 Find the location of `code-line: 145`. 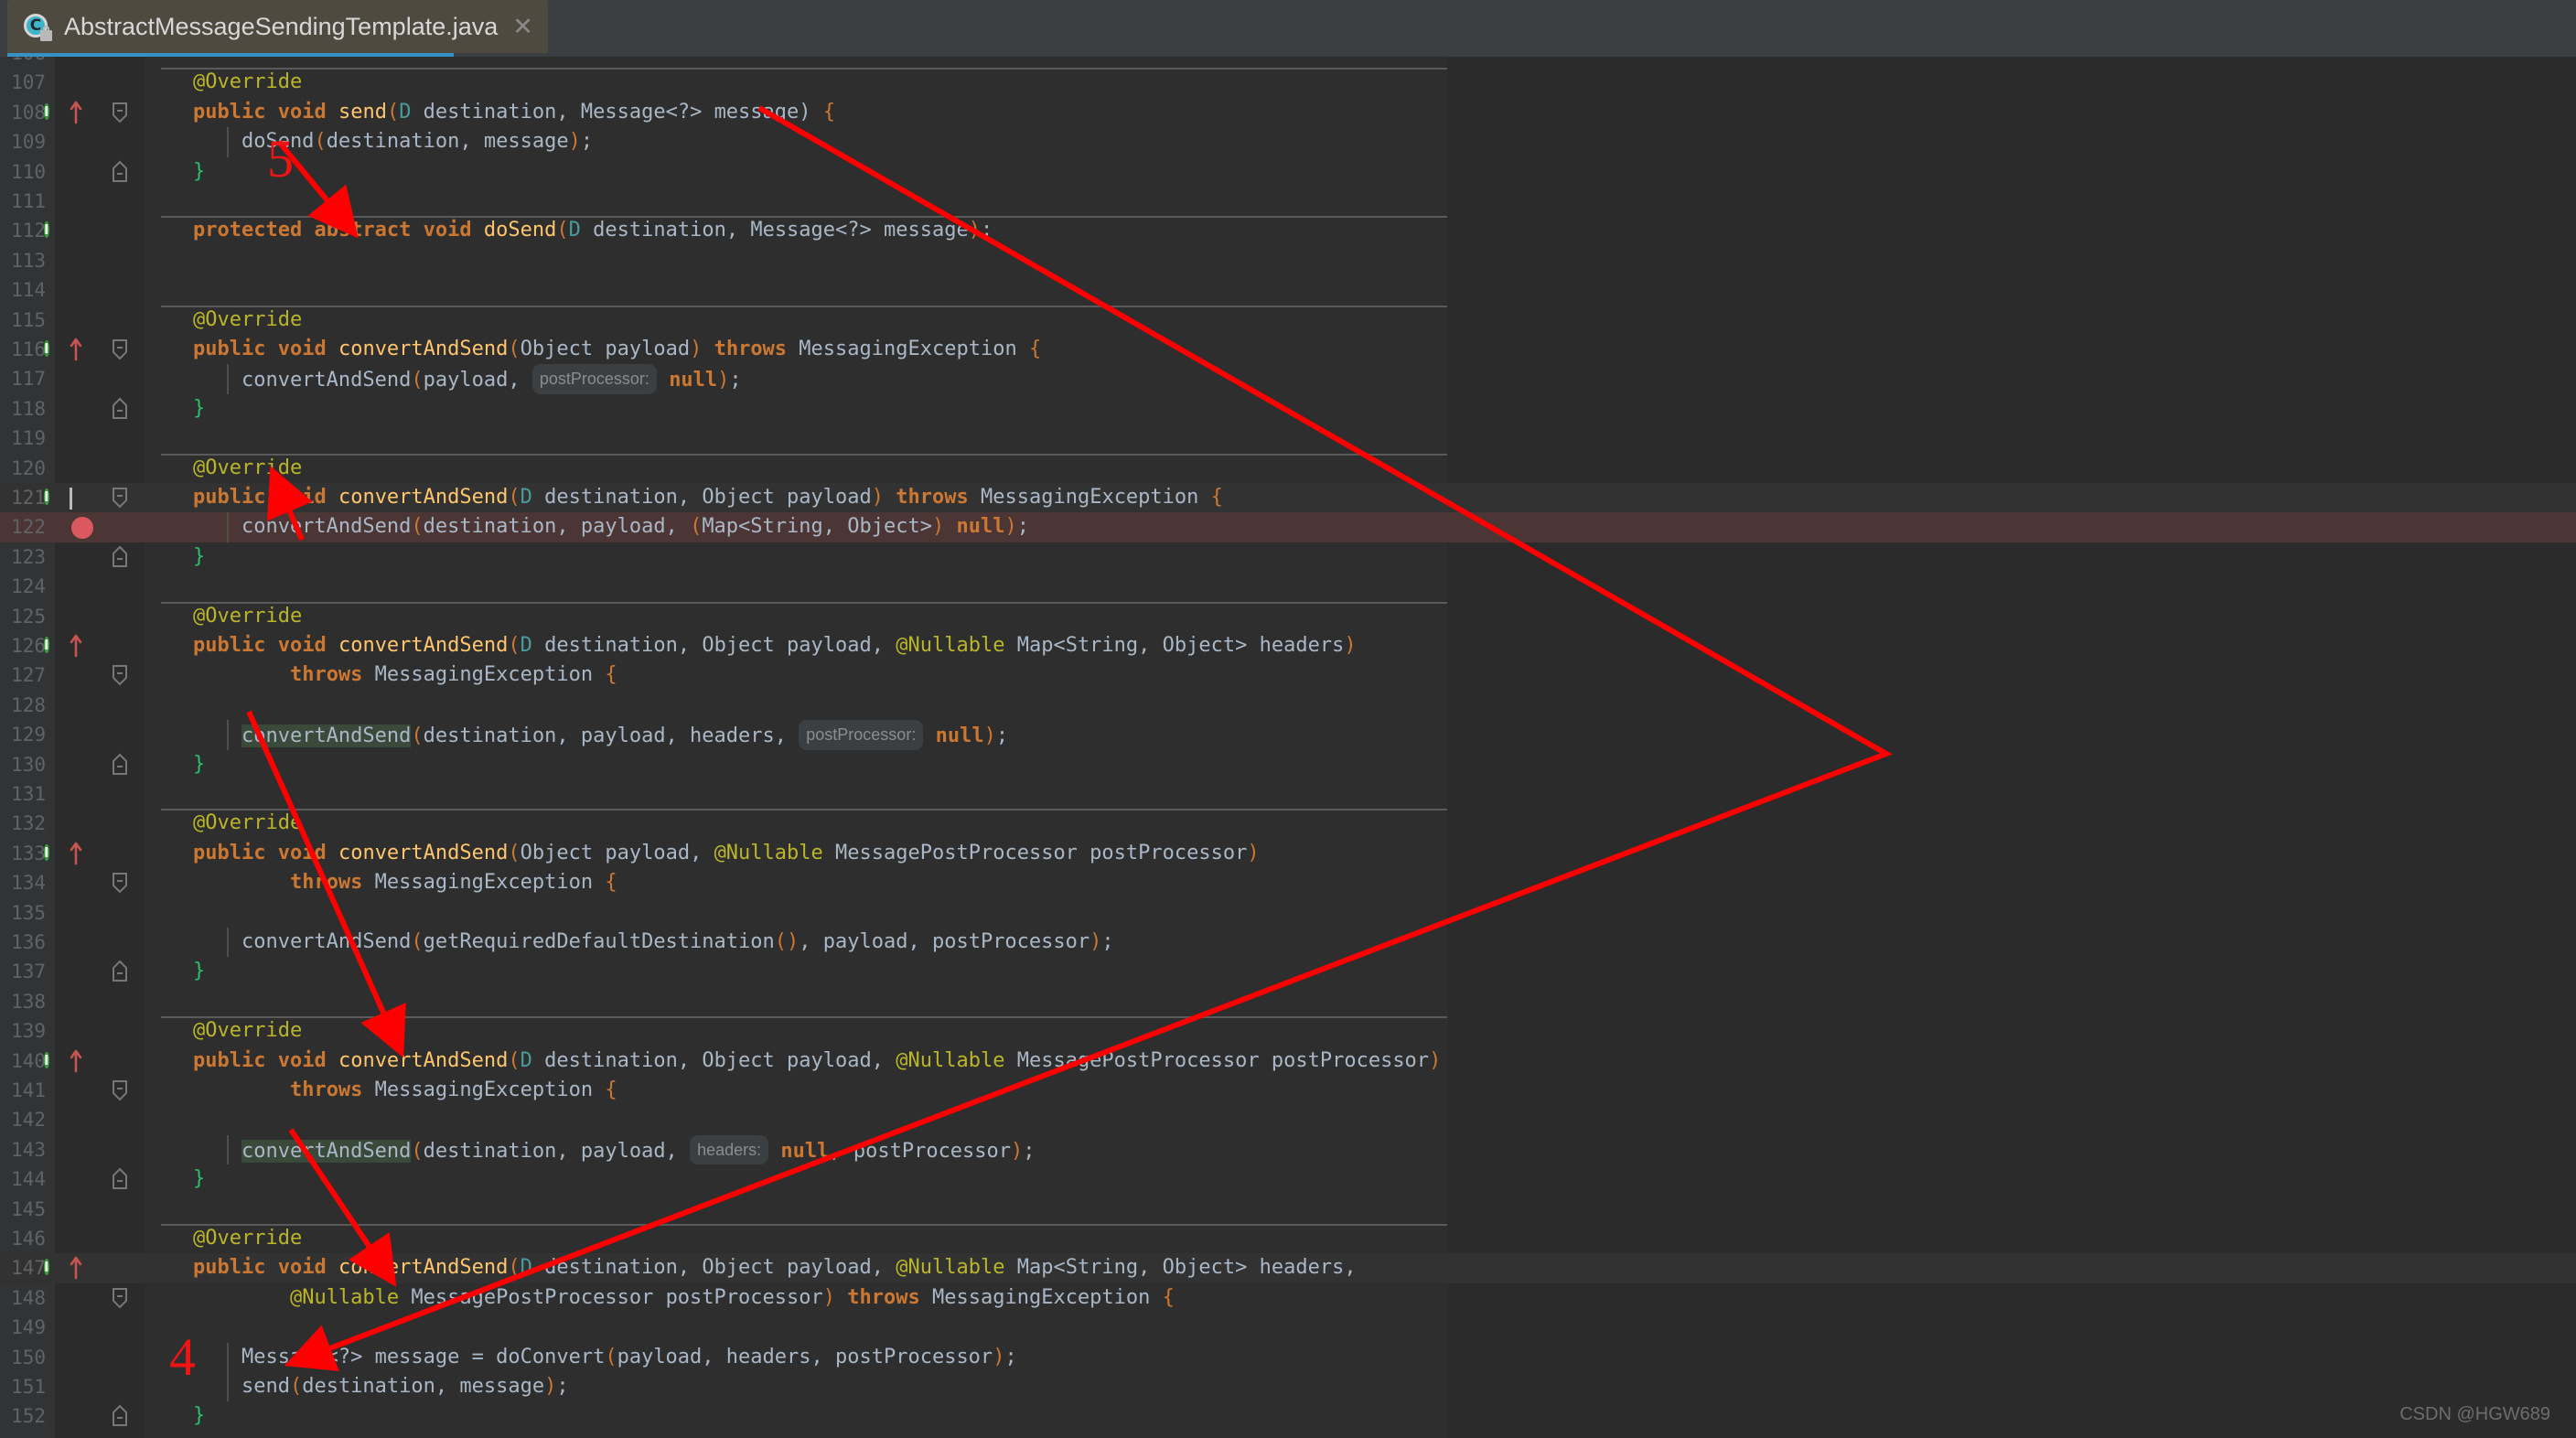

code-line: 145 is located at coordinates (1288, 1209).